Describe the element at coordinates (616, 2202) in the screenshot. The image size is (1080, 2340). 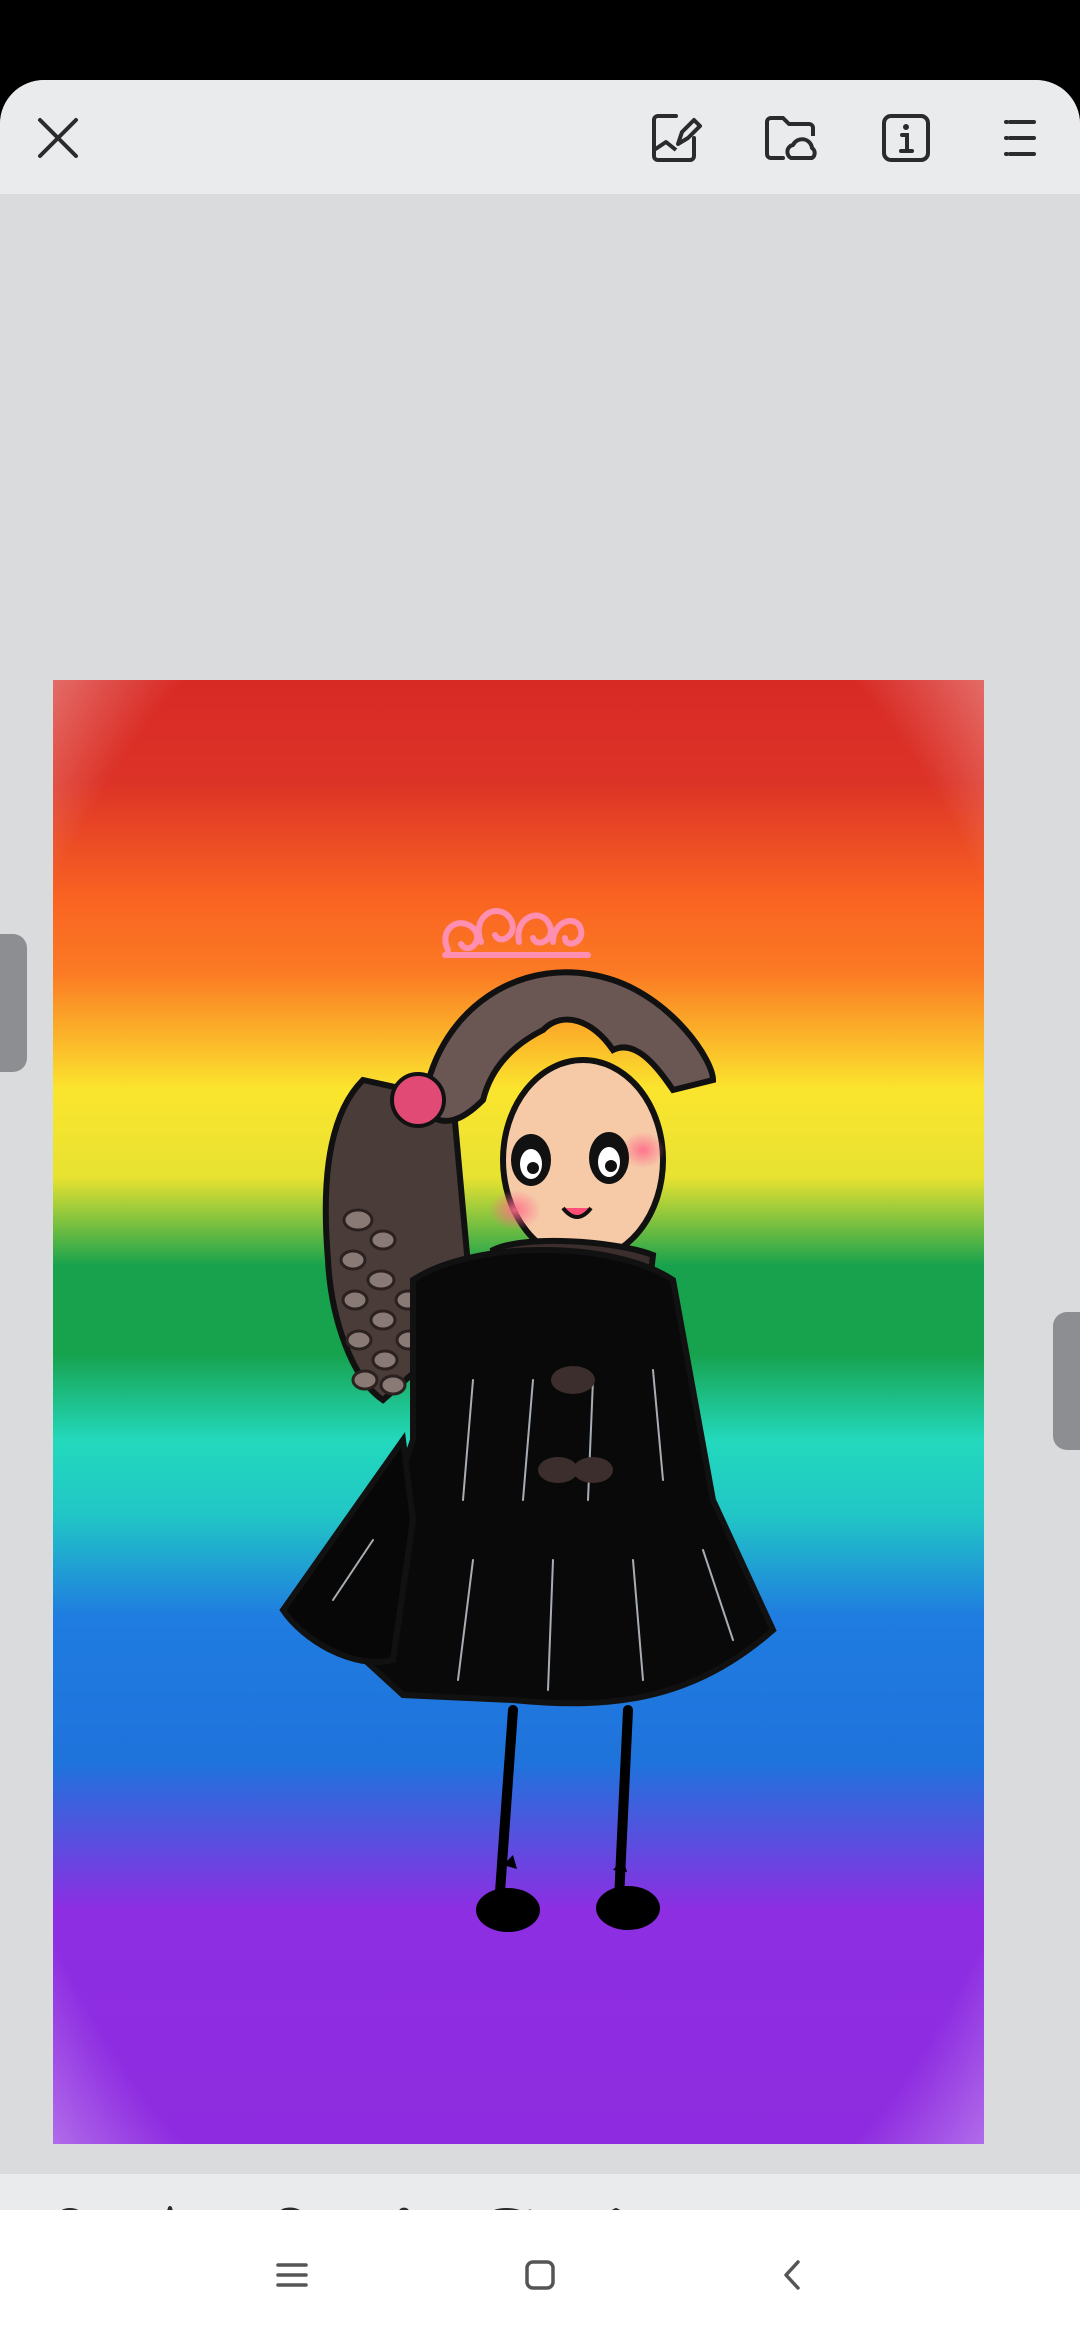
I see `layers-tool-button` at that location.